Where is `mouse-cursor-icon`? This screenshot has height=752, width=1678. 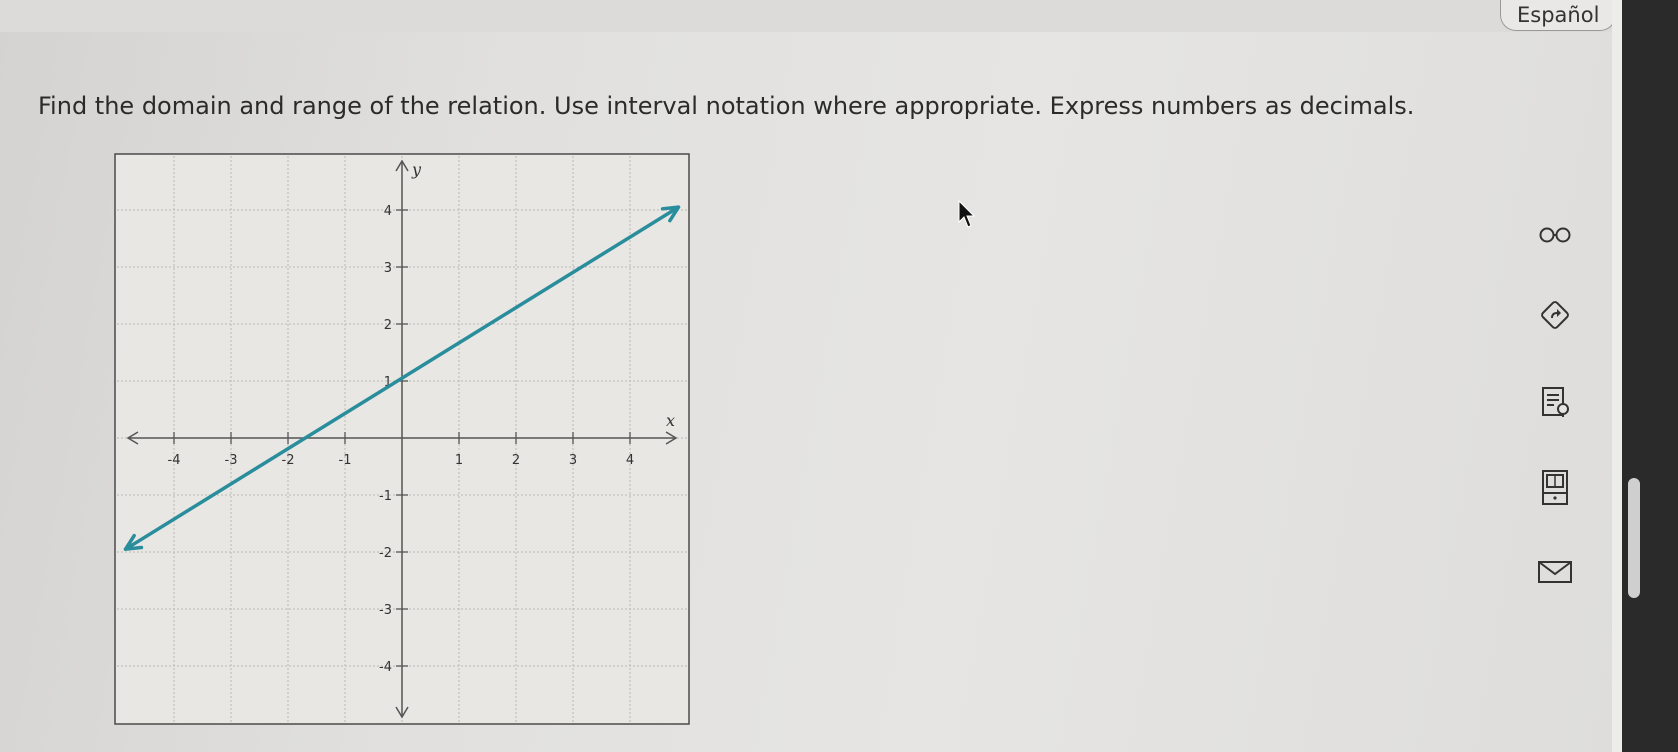 mouse-cursor-icon is located at coordinates (968, 216).